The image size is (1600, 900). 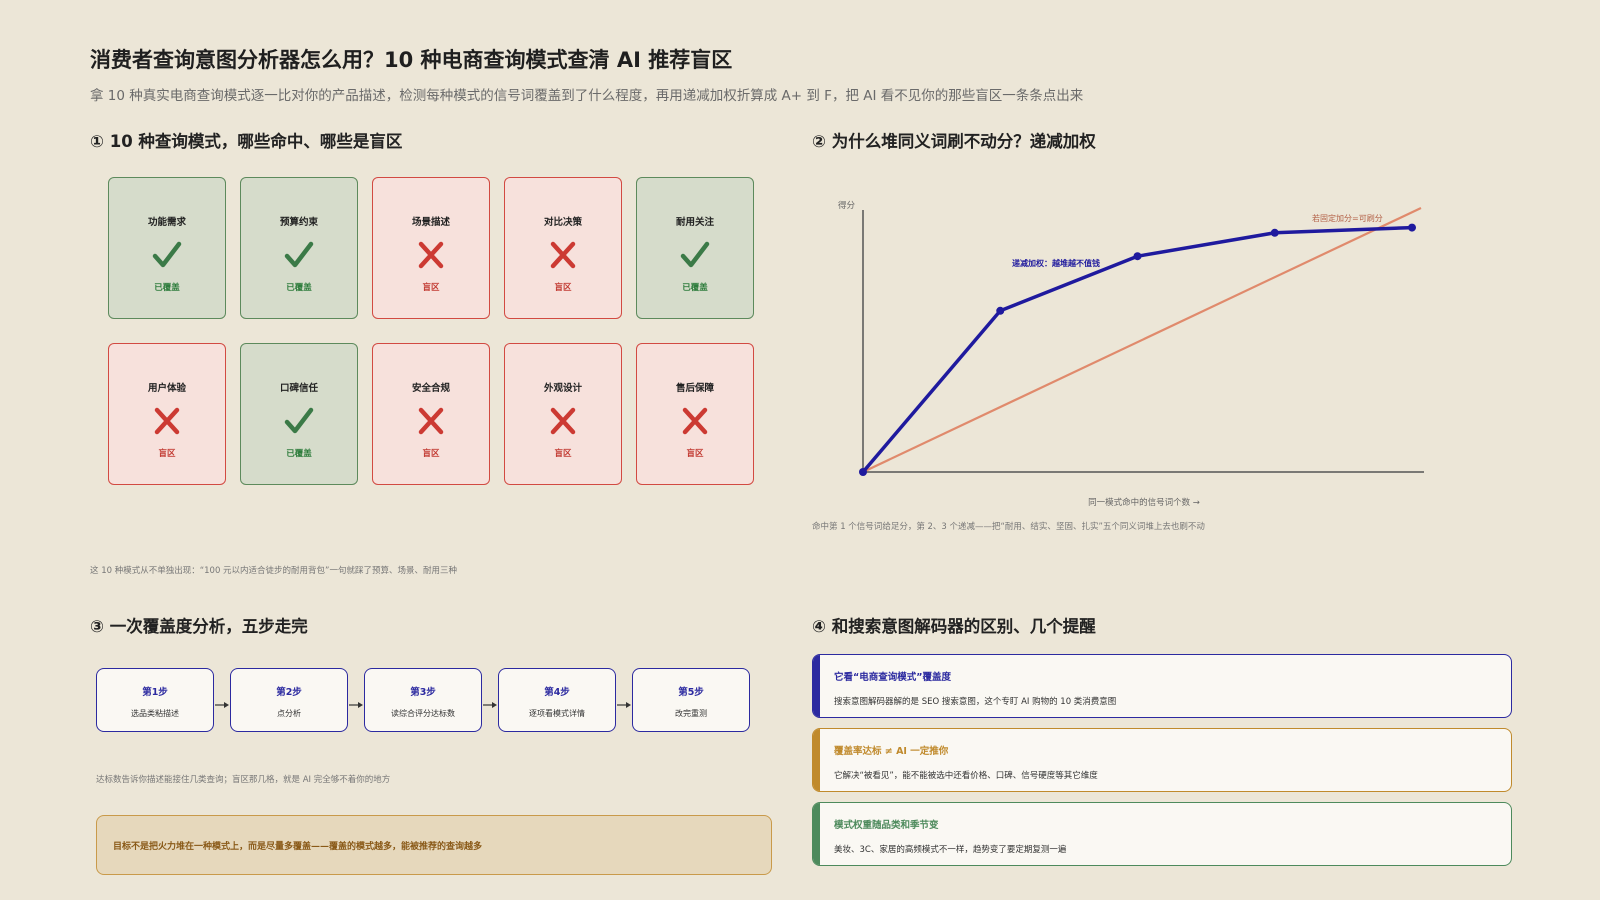 I want to click on tip-title: 模式权重随品类和季节变, so click(x=886, y=825).